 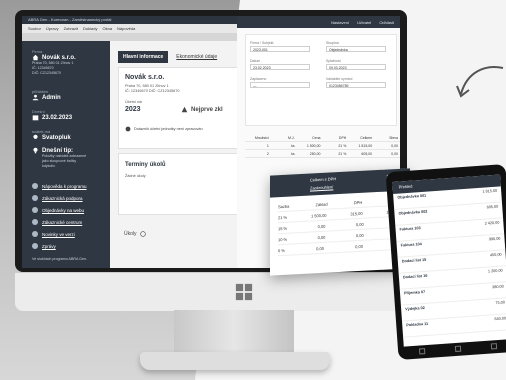 What do you see at coordinates (494, 346) in the screenshot?
I see `recent-apps-icon` at bounding box center [494, 346].